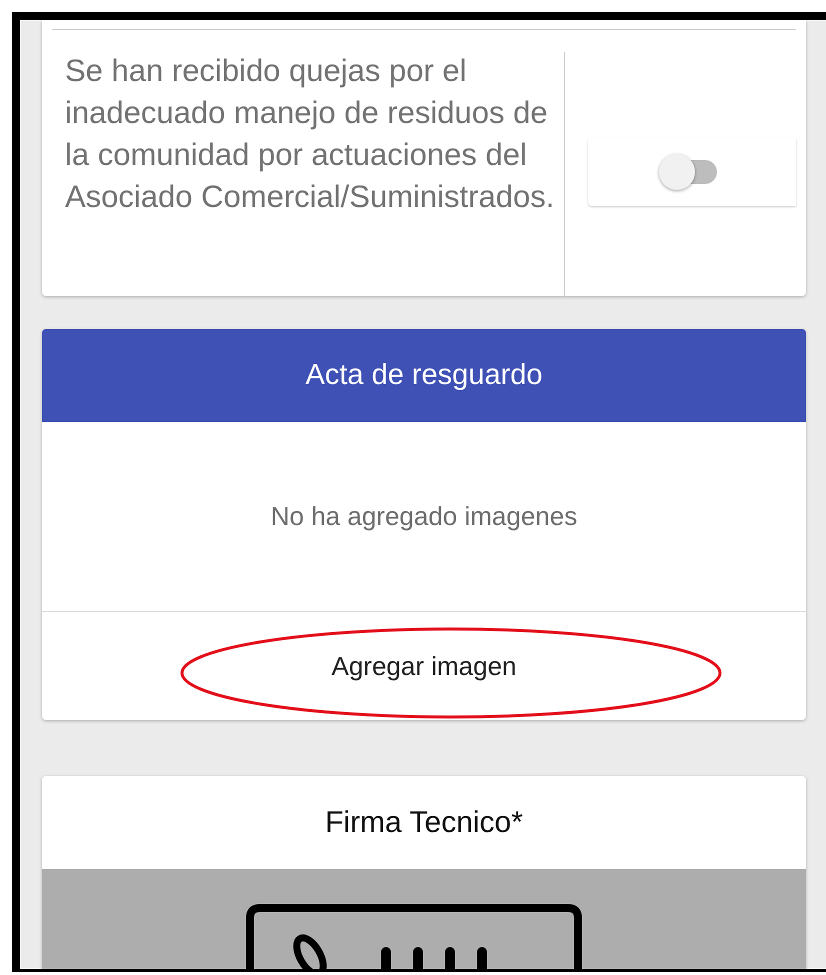 The width and height of the screenshot is (826, 975). Describe the element at coordinates (414, 936) in the screenshot. I see `signature-pad-icon` at that location.